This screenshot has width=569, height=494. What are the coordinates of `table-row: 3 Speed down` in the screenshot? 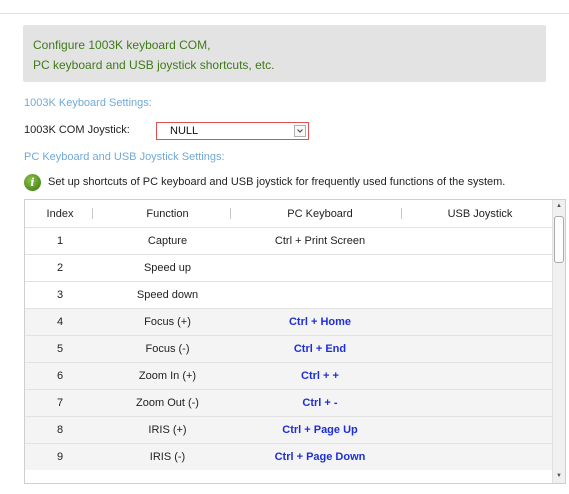 It's located at (289, 294).